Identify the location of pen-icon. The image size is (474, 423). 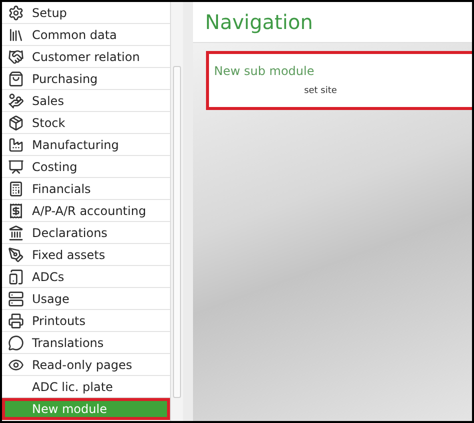
(16, 254).